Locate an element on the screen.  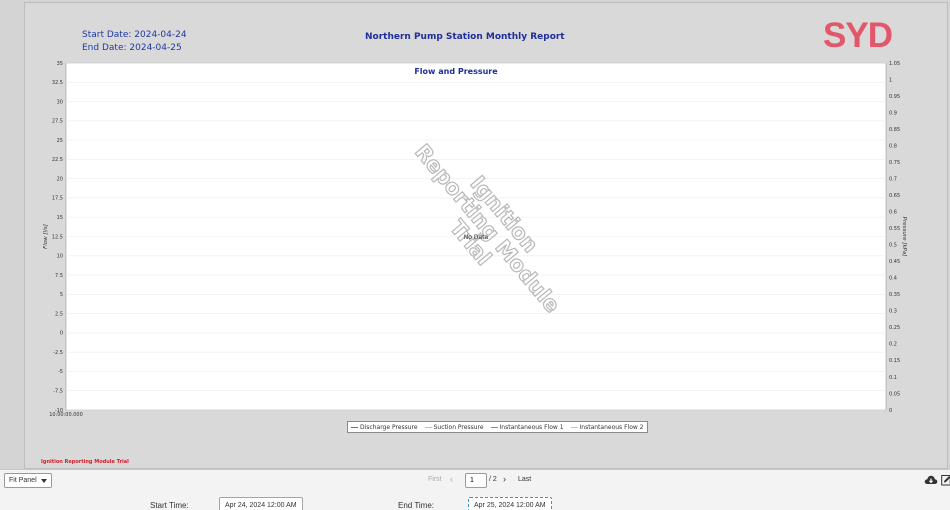
legend-item: Suction Pressure is located at coordinates (454, 427).